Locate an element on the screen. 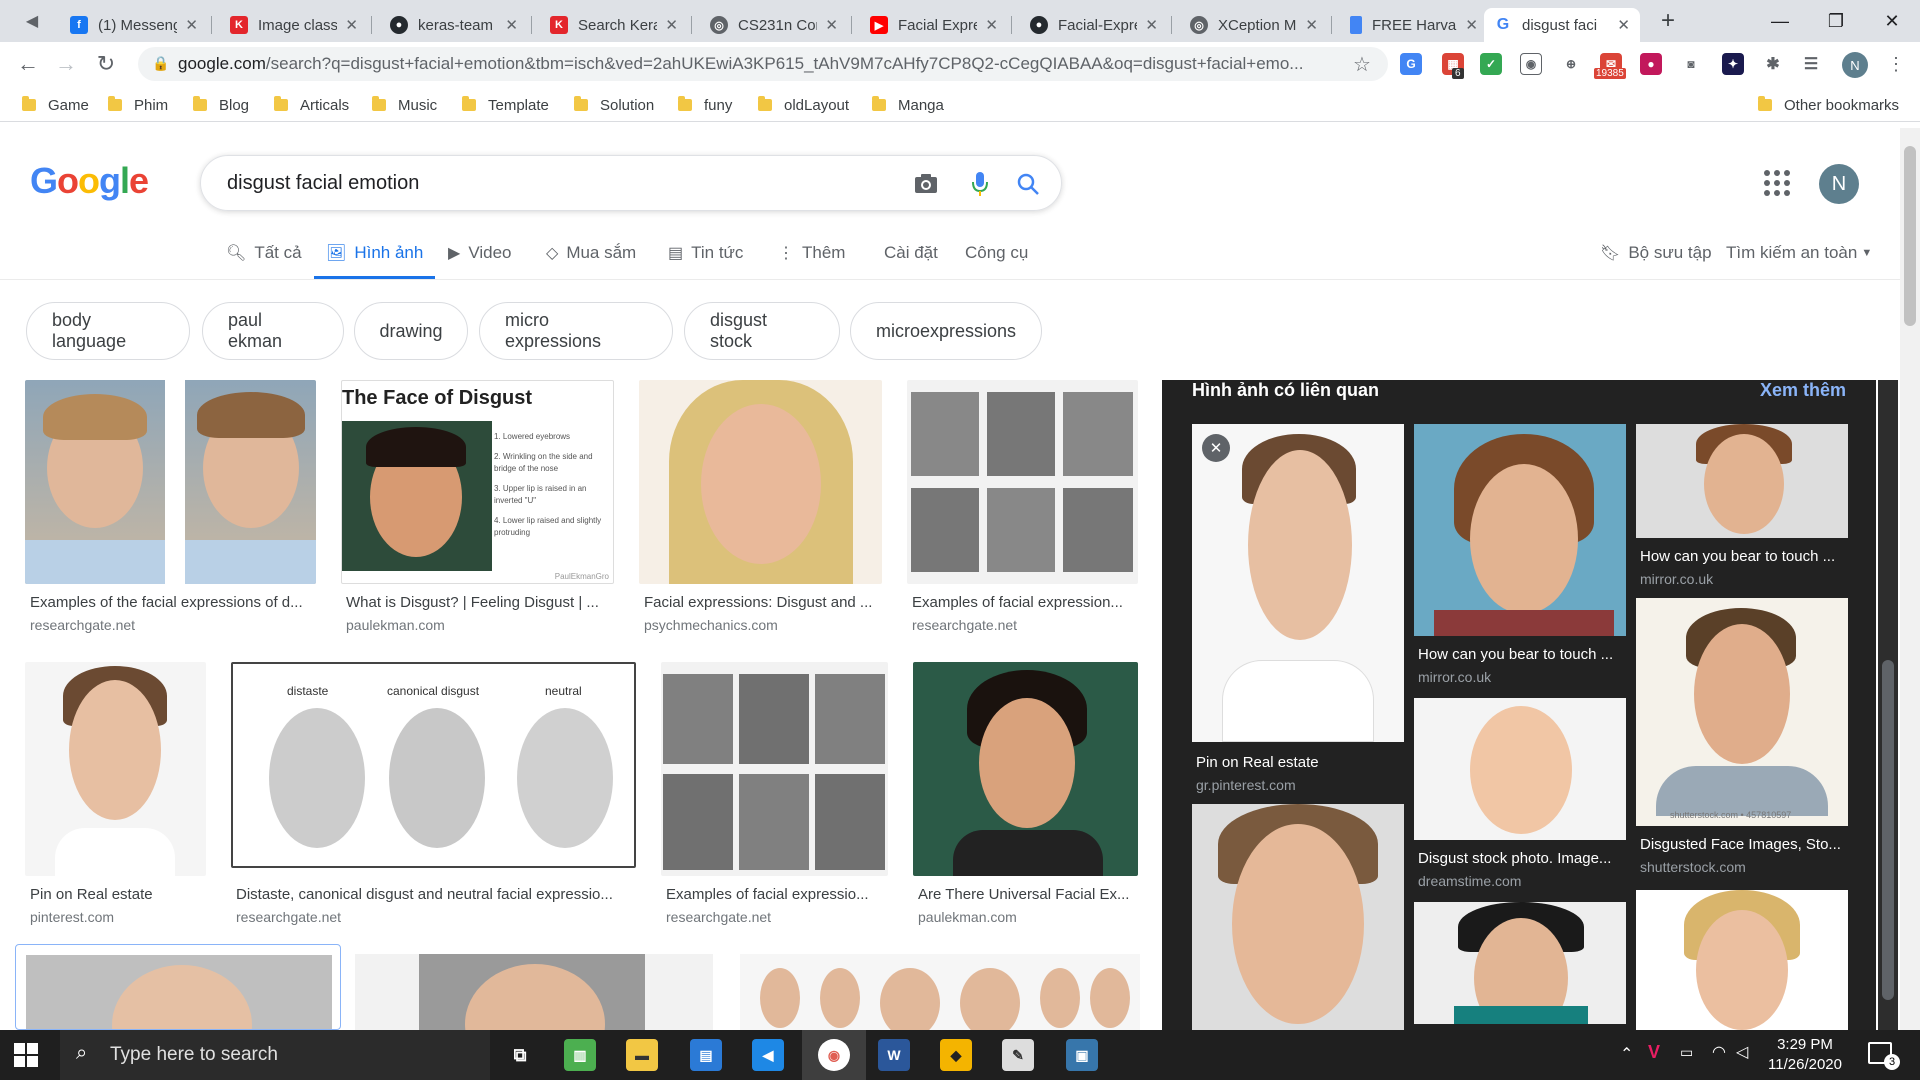 The width and height of the screenshot is (1920, 1080). tab-shopping: ◇ Mua sắm is located at coordinates (591, 261).